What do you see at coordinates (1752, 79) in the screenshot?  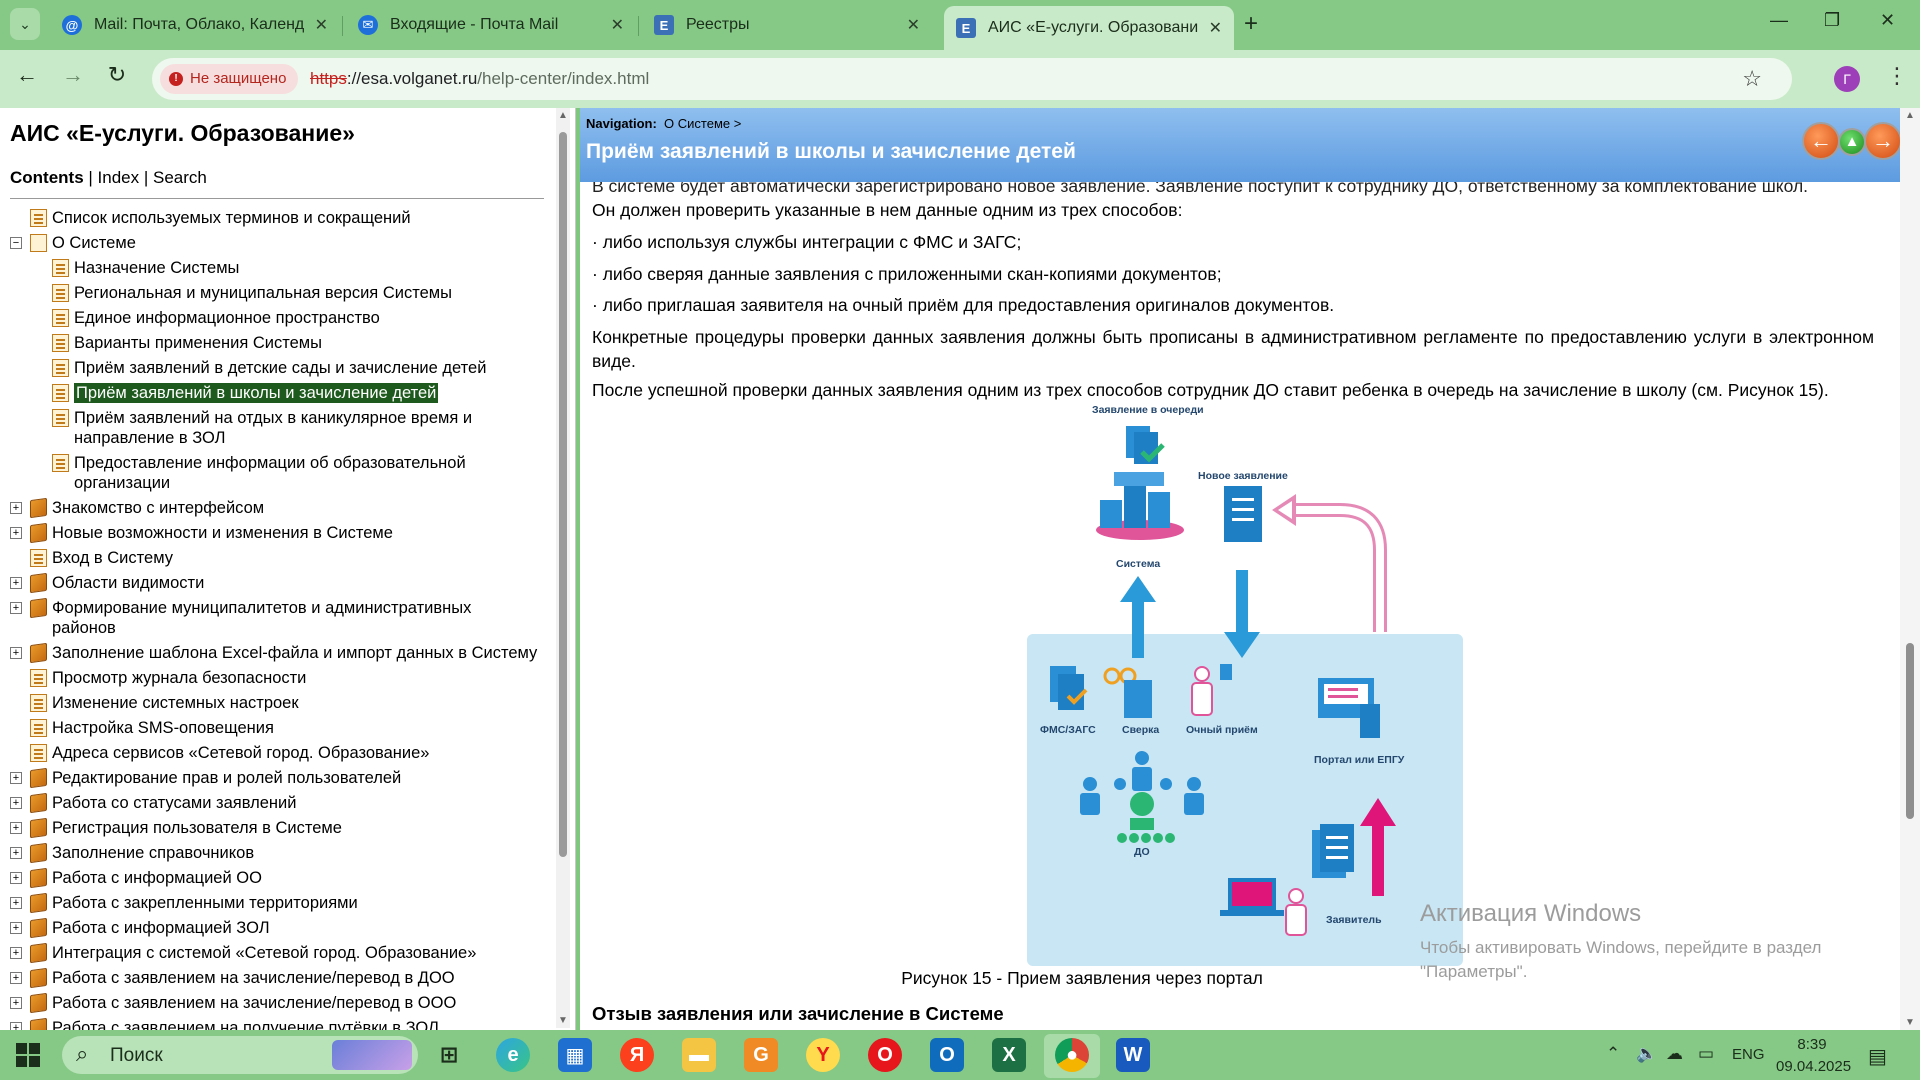 I see `bookmark-star-icon: ☆` at bounding box center [1752, 79].